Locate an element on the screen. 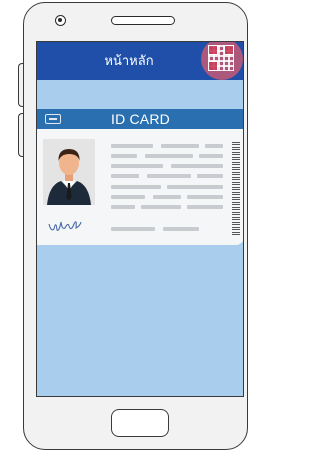  card-chip-icon is located at coordinates (53, 119).